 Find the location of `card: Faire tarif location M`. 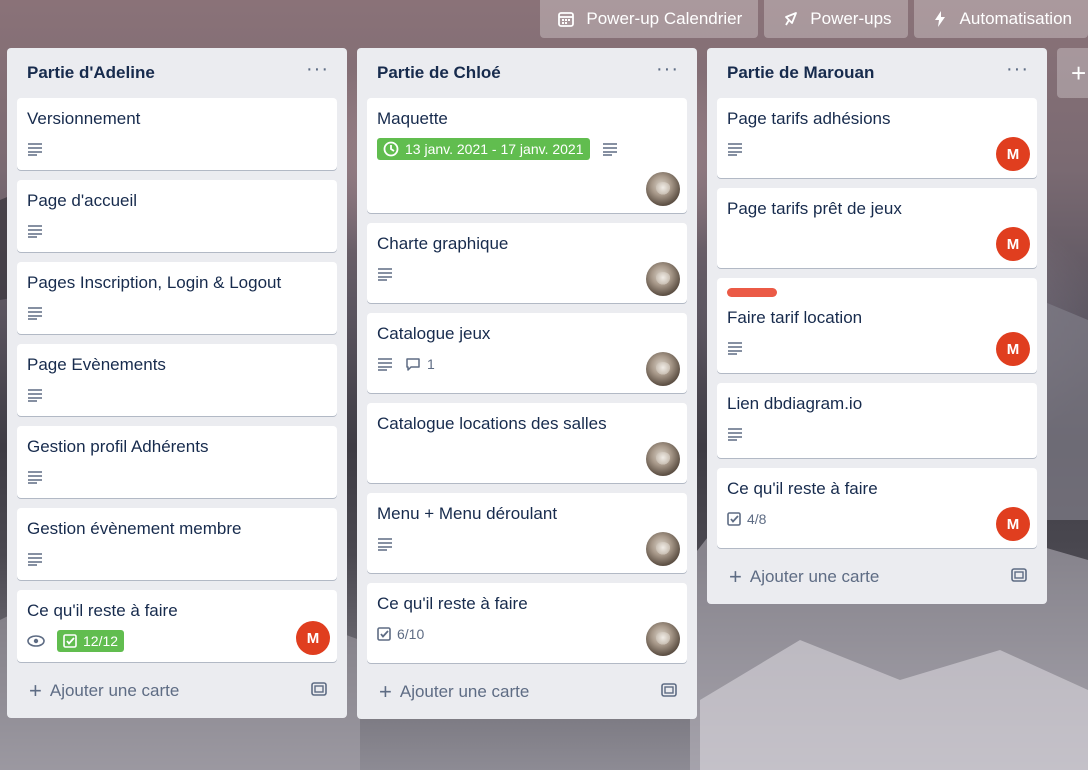

card: Faire tarif location M is located at coordinates (877, 325).